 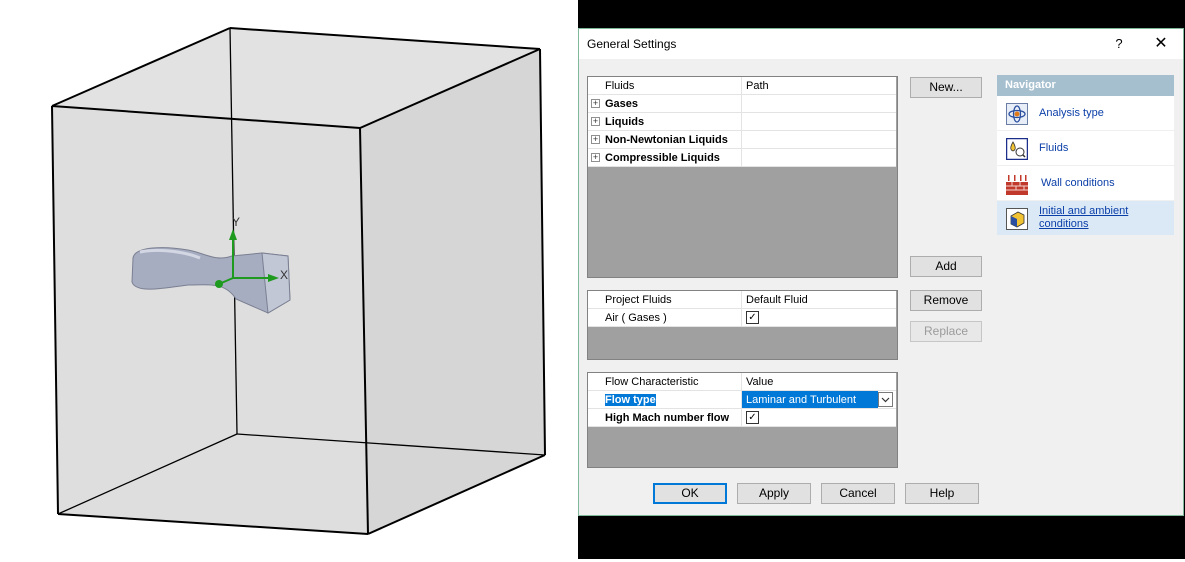 I want to click on high-mach-checkbox: ✓, so click(x=752, y=417).